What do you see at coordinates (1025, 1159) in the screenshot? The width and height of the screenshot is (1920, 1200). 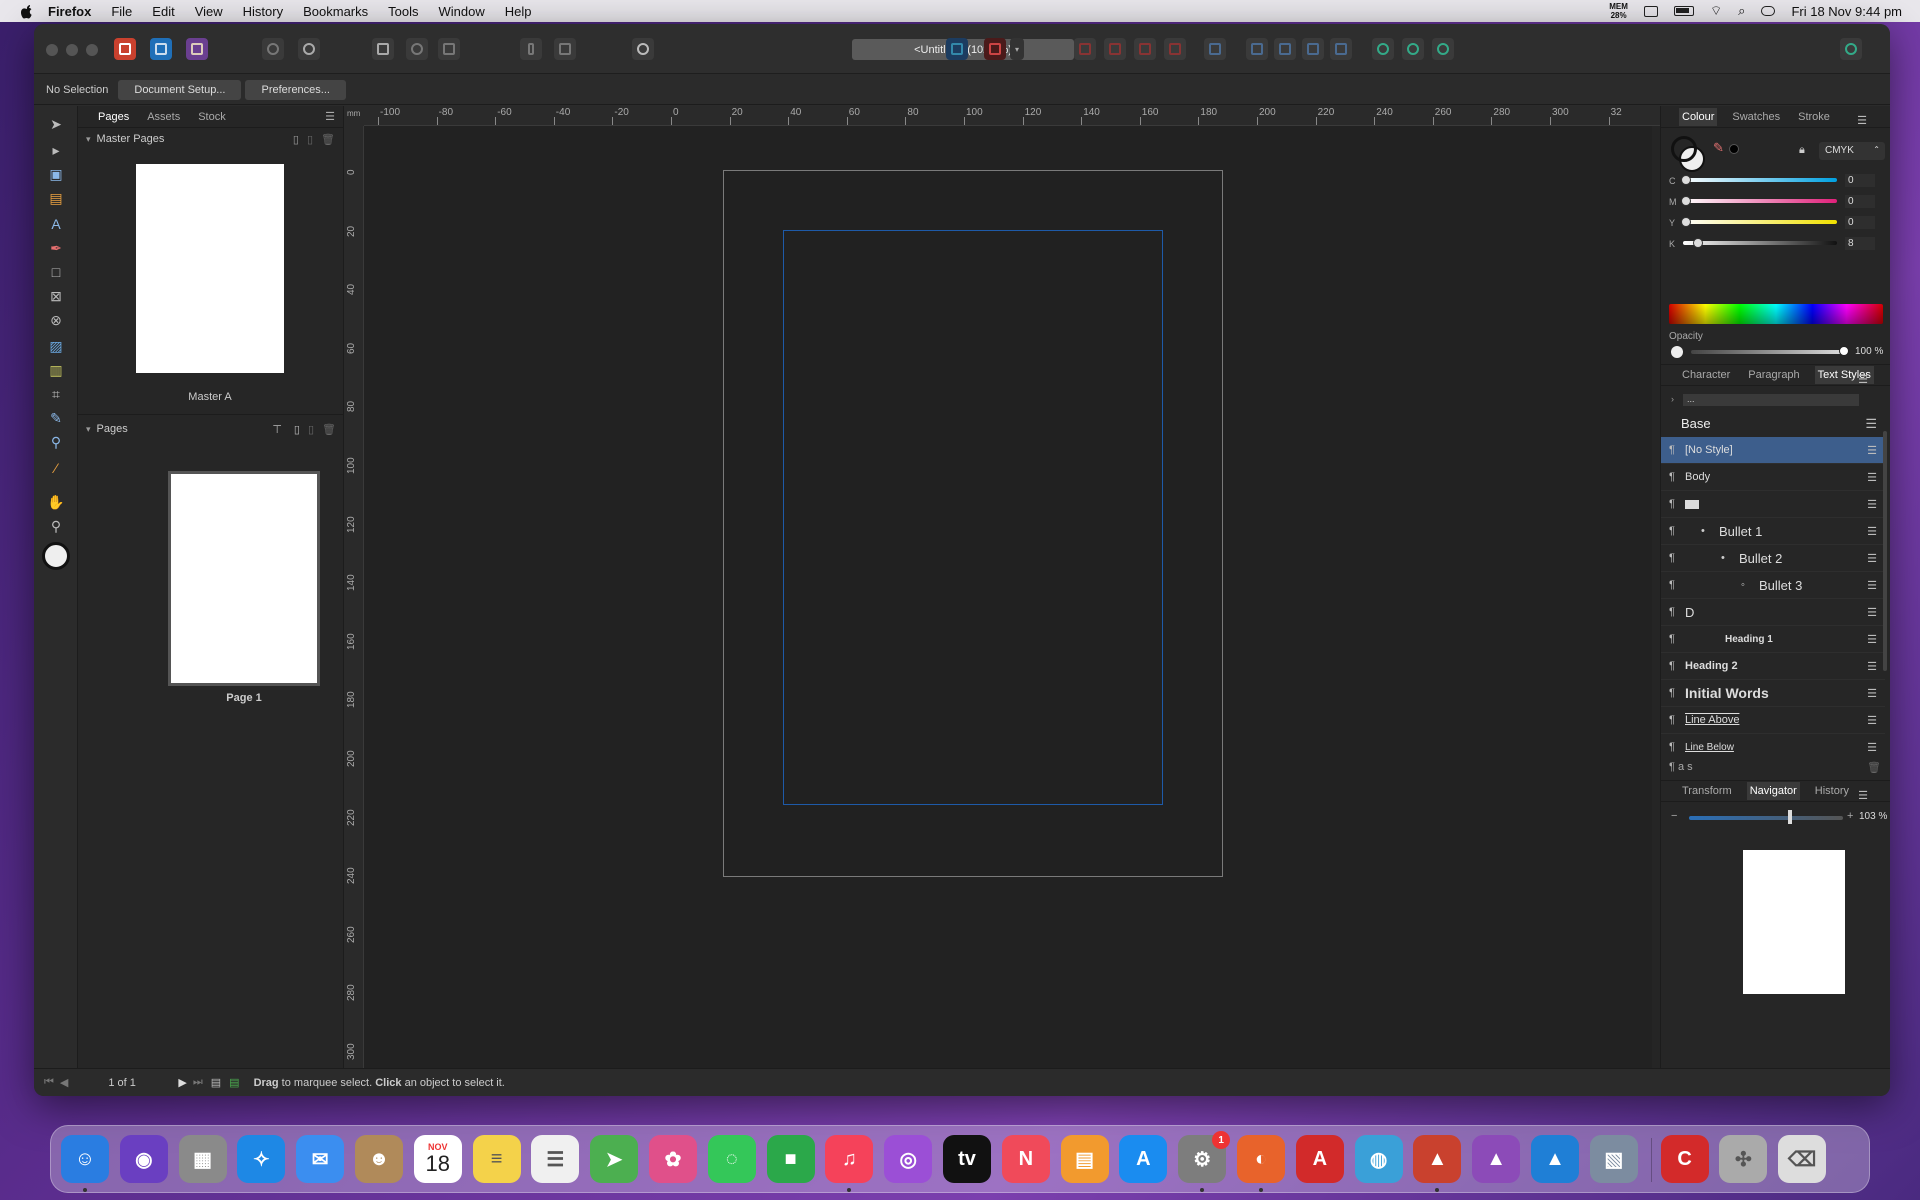 I see `news-icon: N` at bounding box center [1025, 1159].